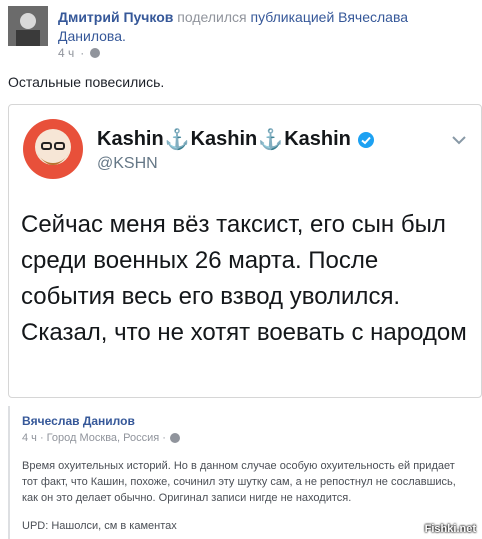  I want to click on watermark: Fishki.net, so click(450, 529).